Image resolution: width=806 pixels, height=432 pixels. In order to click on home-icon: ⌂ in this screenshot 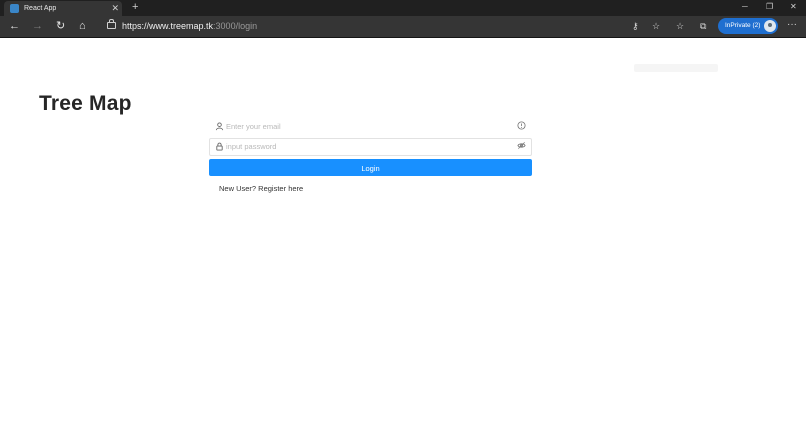, I will do `click(82, 26)`.